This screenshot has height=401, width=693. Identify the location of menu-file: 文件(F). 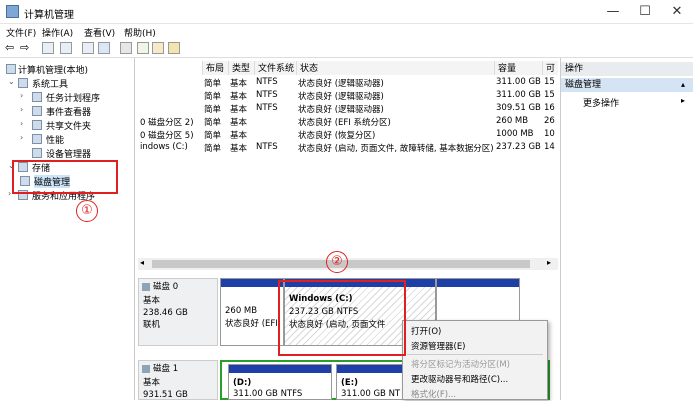
(21, 32).